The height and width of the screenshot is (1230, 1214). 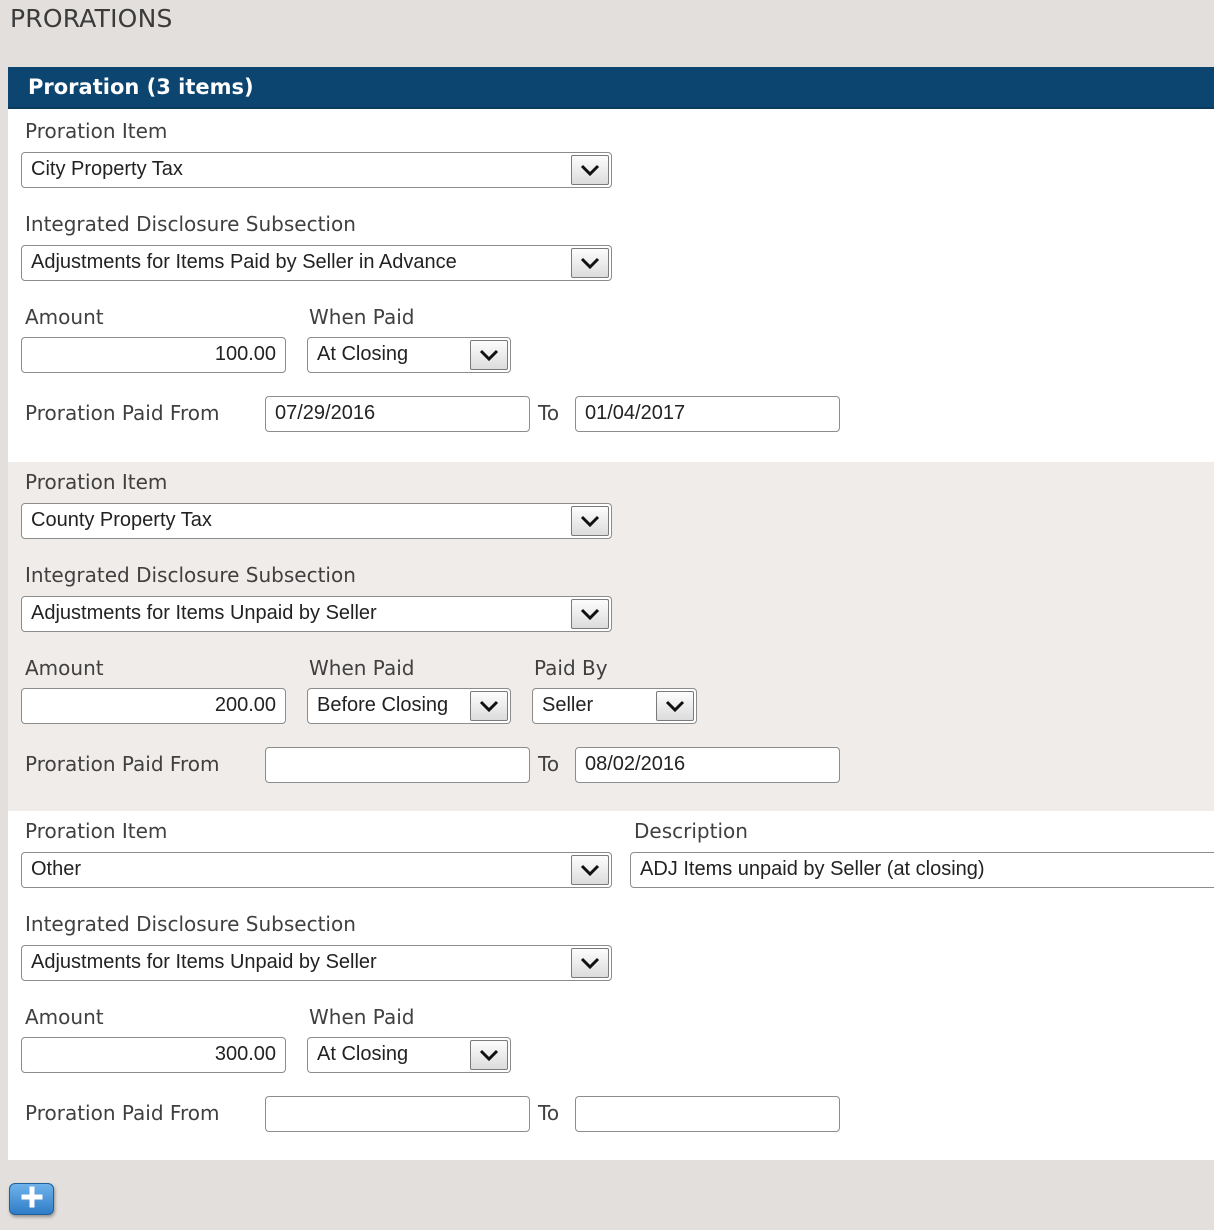 I want to click on amount-input: 100.00, so click(x=153, y=355).